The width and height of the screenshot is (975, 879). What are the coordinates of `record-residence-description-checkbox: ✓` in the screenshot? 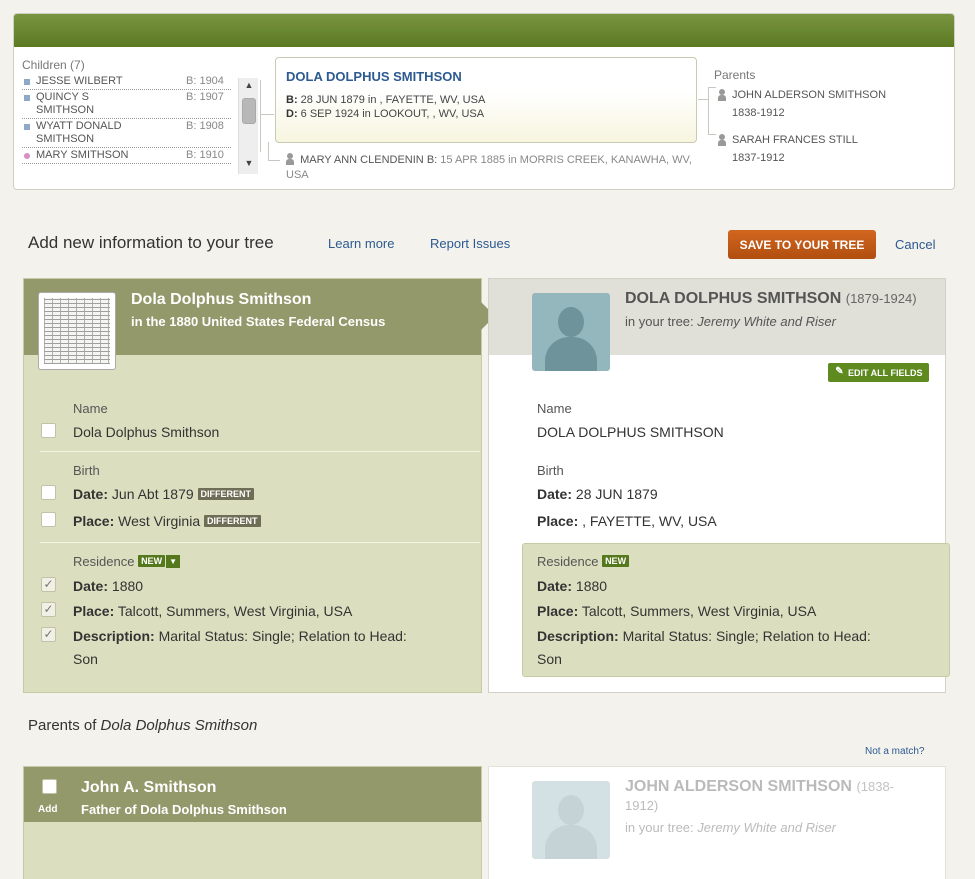 It's located at (48, 634).